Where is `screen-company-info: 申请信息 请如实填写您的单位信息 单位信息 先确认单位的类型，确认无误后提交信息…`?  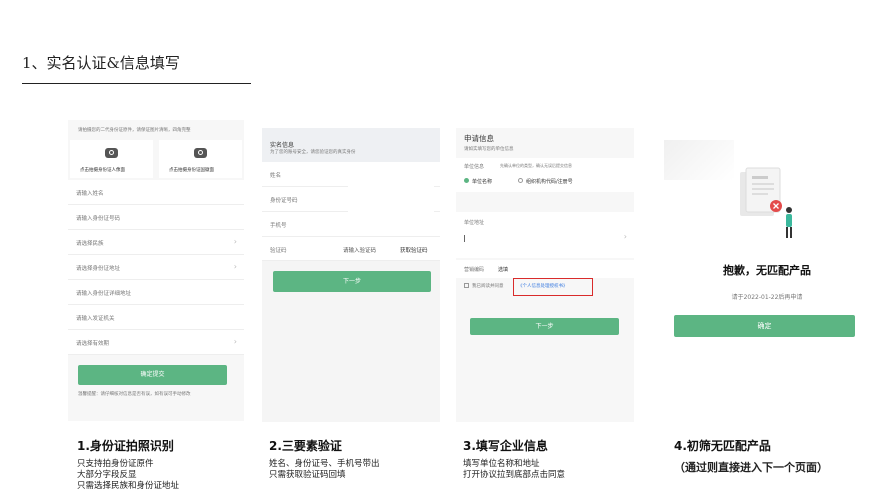 screen-company-info: 申请信息 请如实填写您的单位信息 单位信息 先确认单位的类型，确认无误后提交信息… is located at coordinates (545, 275).